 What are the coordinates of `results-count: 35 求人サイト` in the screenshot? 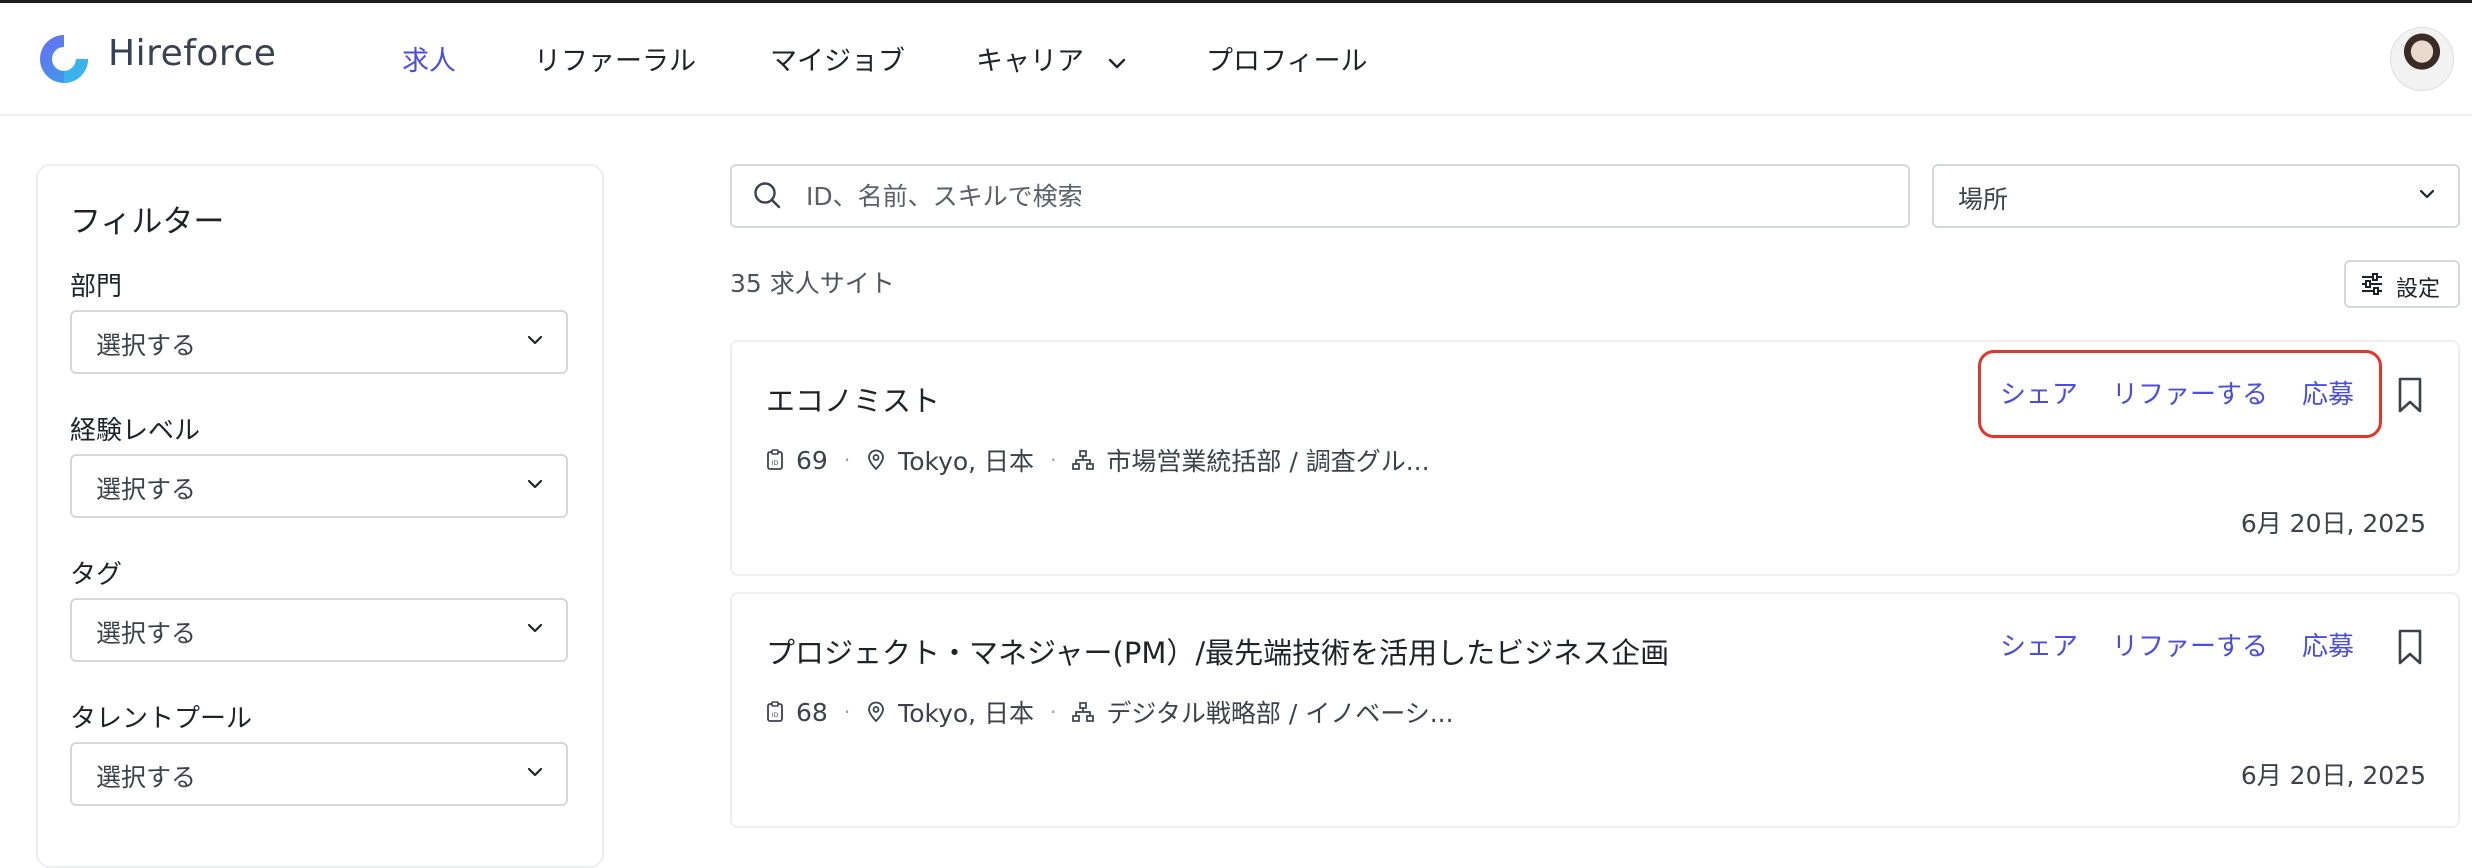 It's located at (812, 283).